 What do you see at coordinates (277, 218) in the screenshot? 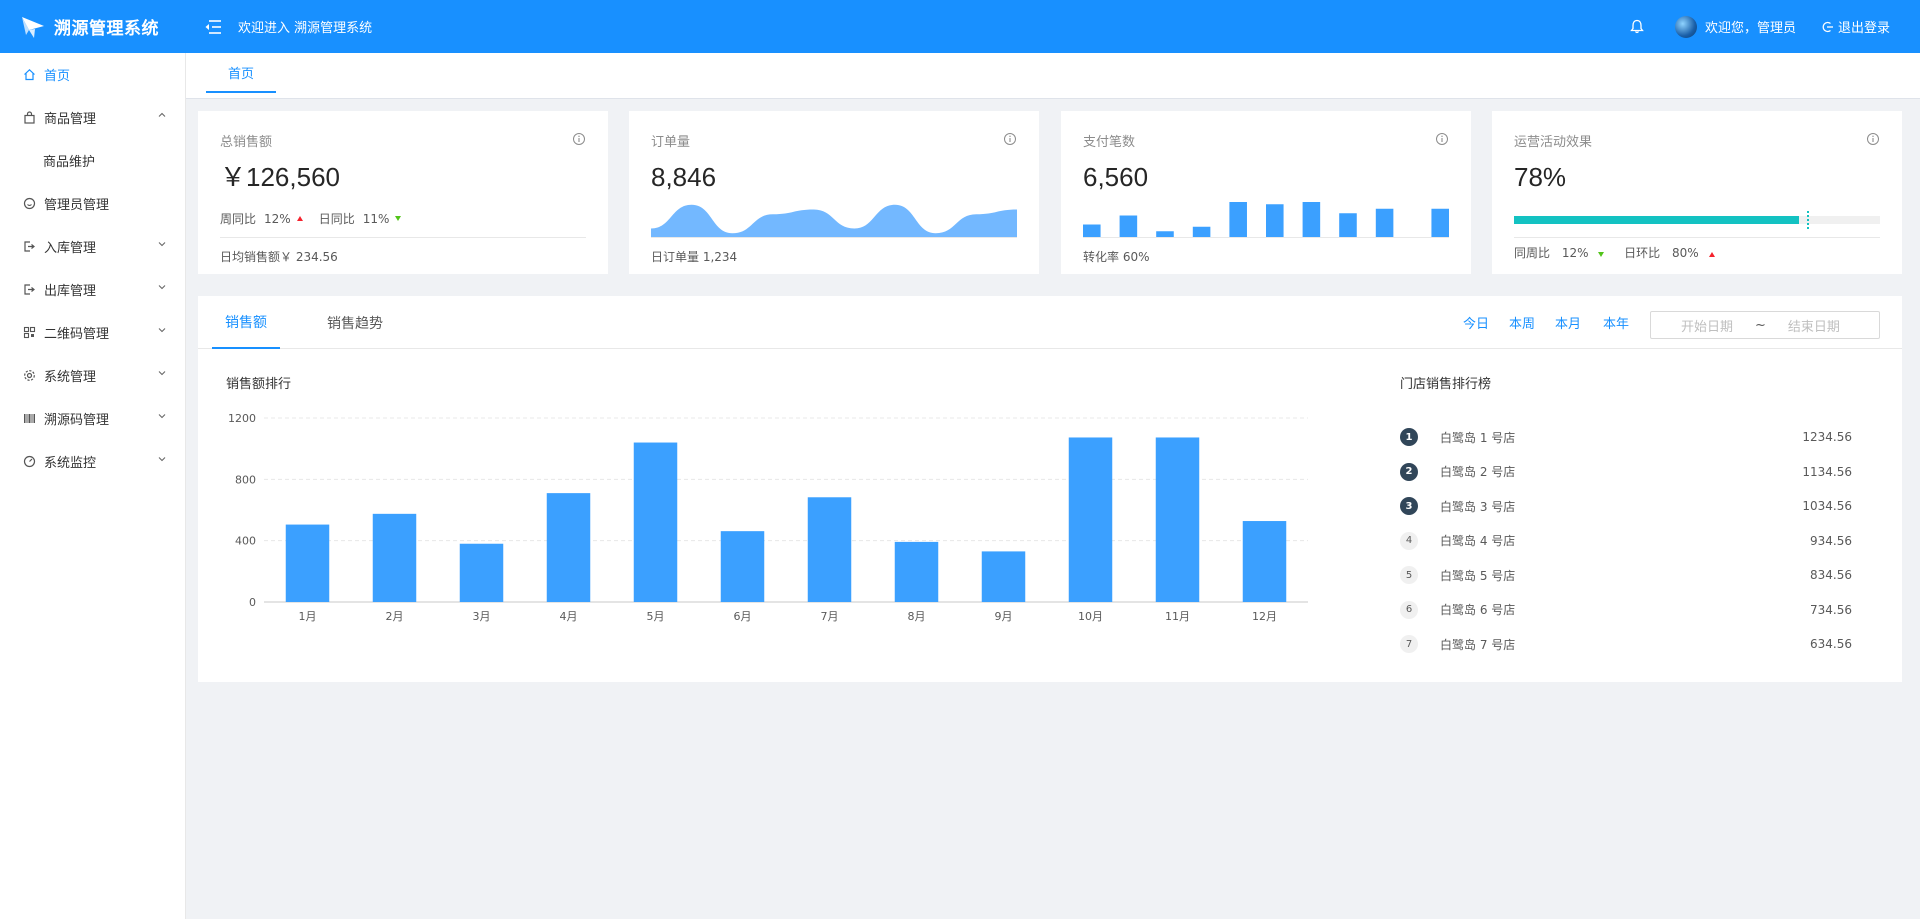
I see `wow-value: 12%` at bounding box center [277, 218].